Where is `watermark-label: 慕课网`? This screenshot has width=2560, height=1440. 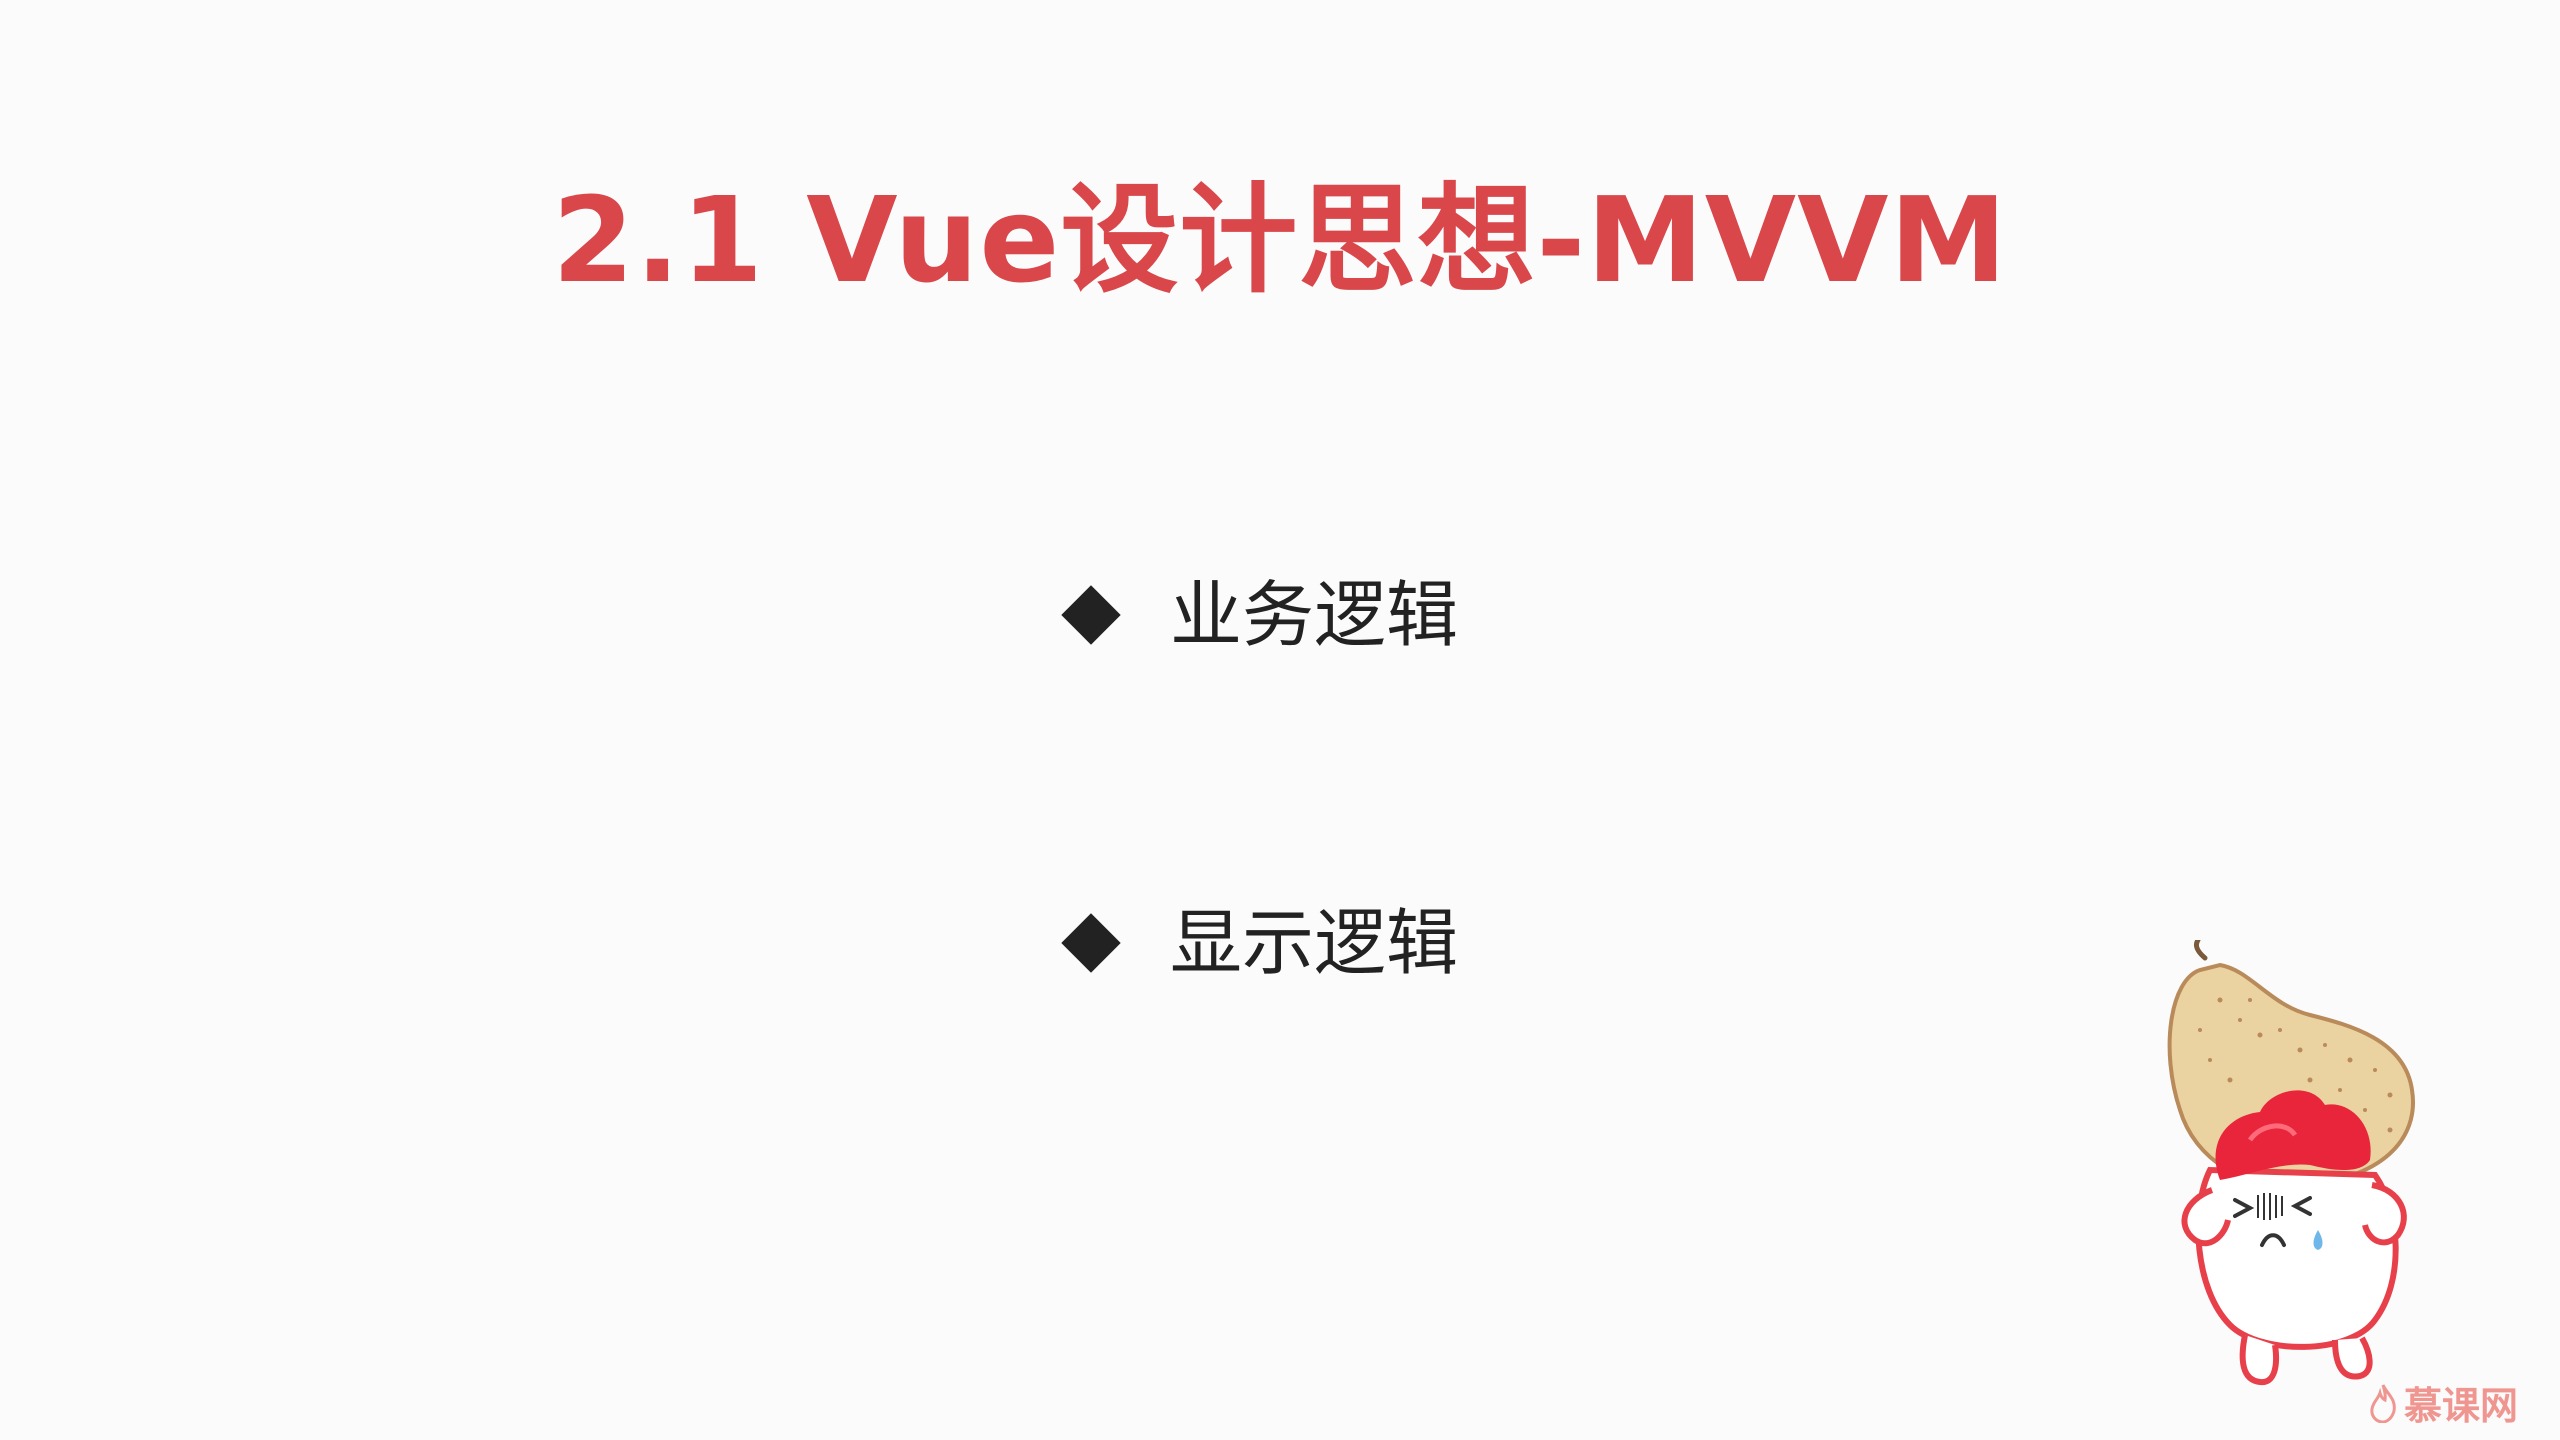
watermark-label: 慕课网 is located at coordinates (2461, 1406).